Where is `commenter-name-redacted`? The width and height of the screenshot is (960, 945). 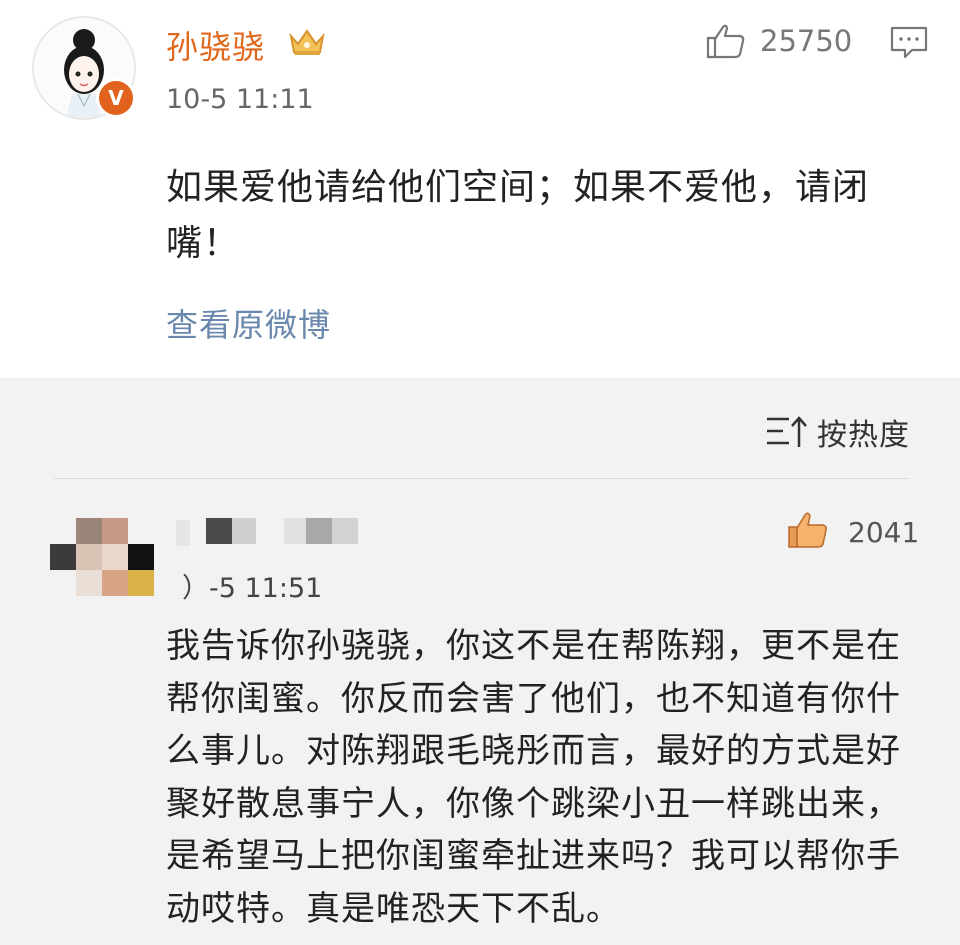
commenter-name-redacted is located at coordinates (271, 532).